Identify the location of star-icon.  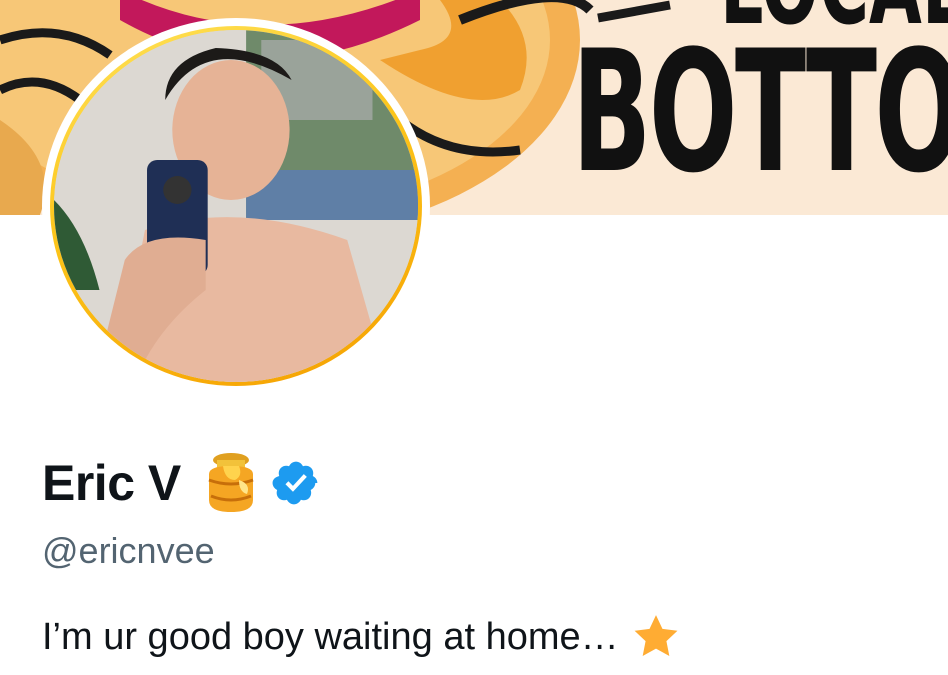
(656, 635).